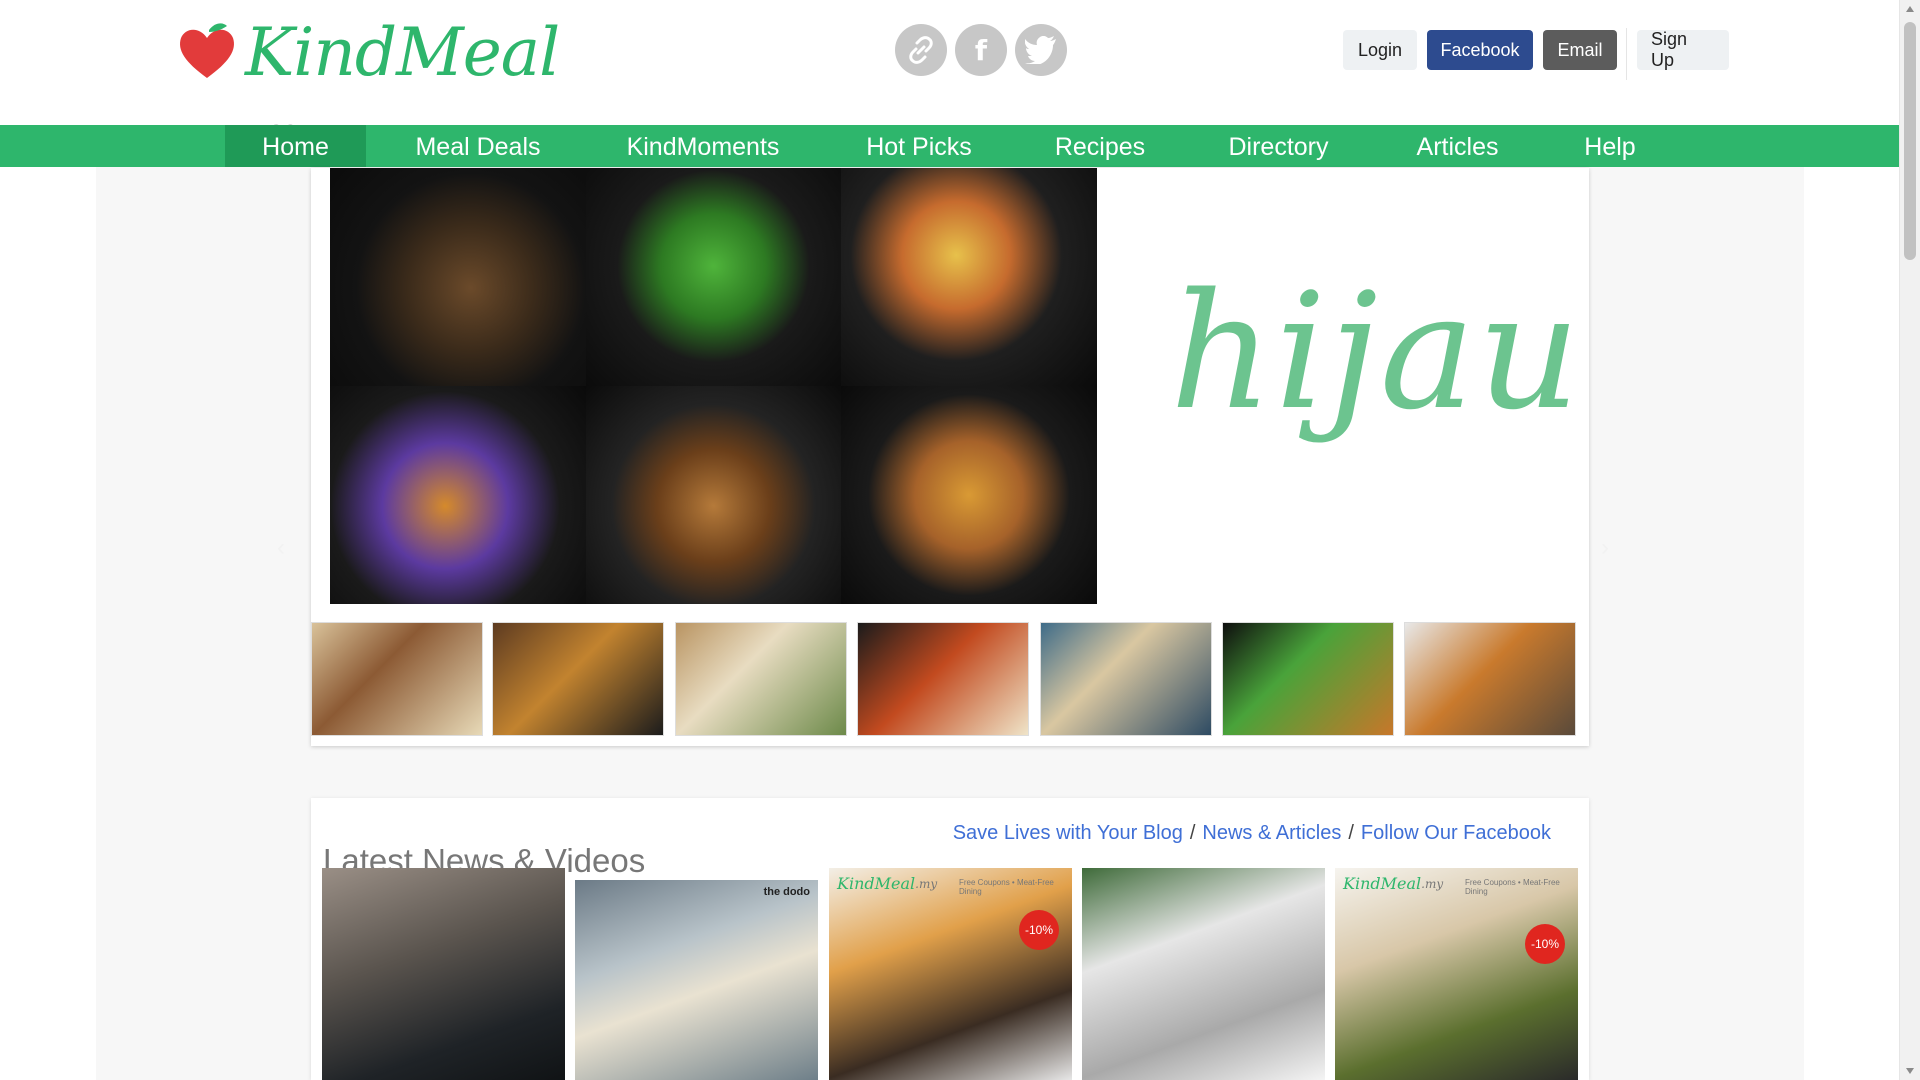  What do you see at coordinates (1380, 50) in the screenshot?
I see `login-button: Login` at bounding box center [1380, 50].